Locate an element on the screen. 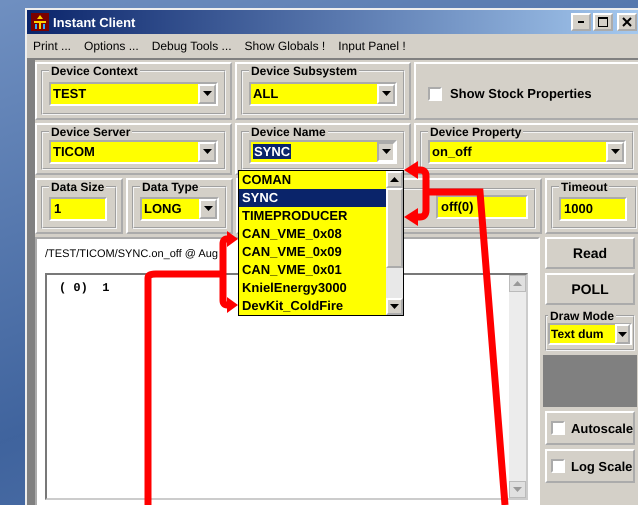  scroll-thumb is located at coordinates (394, 228).